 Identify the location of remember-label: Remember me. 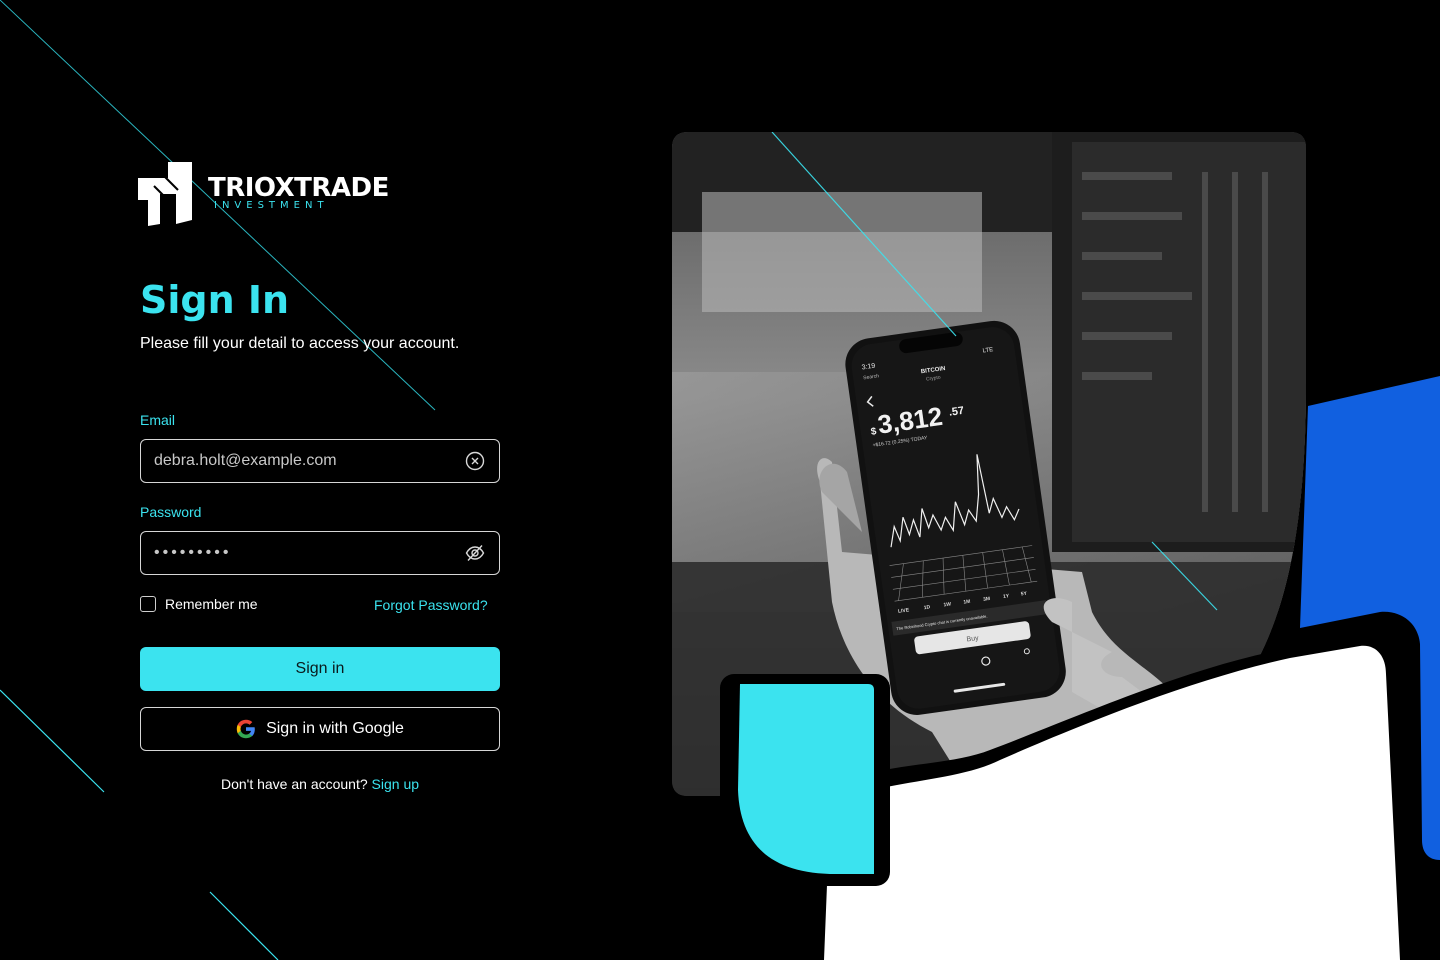
(211, 604).